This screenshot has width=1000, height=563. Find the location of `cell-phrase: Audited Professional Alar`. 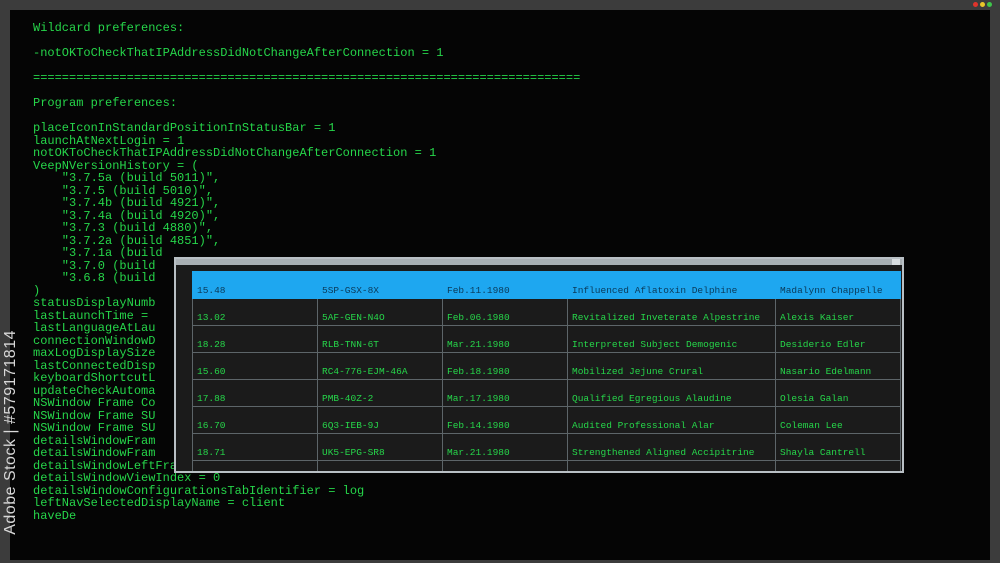

cell-phrase: Audited Professional Alar is located at coordinates (671, 420).